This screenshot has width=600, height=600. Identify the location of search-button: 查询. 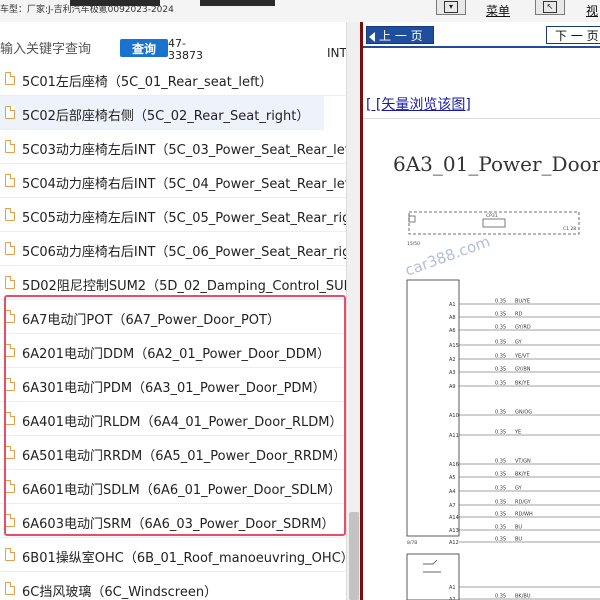
(144, 48).